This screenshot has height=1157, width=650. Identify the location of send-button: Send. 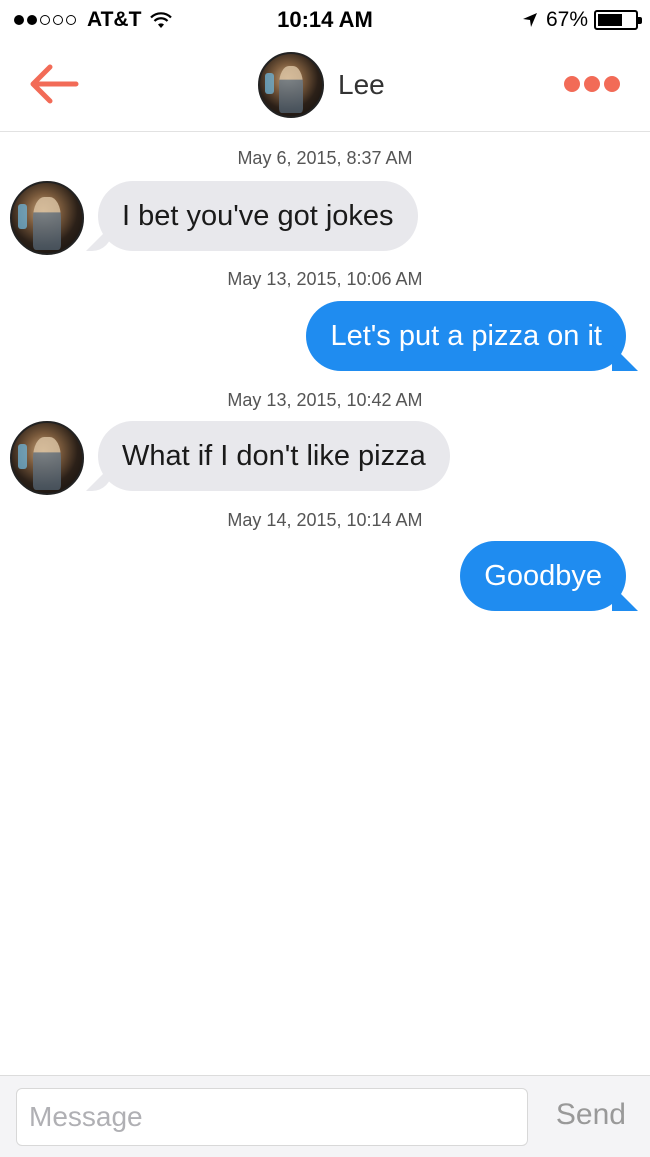
(591, 1115).